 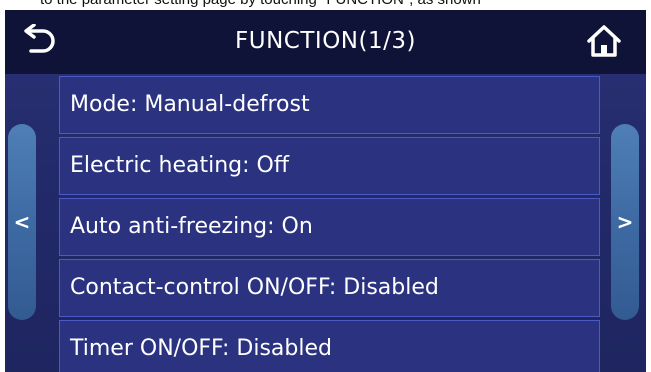 I want to click on menu-item-contact-control: Contact-control ON/OFF: Disabled, so click(x=329, y=288).